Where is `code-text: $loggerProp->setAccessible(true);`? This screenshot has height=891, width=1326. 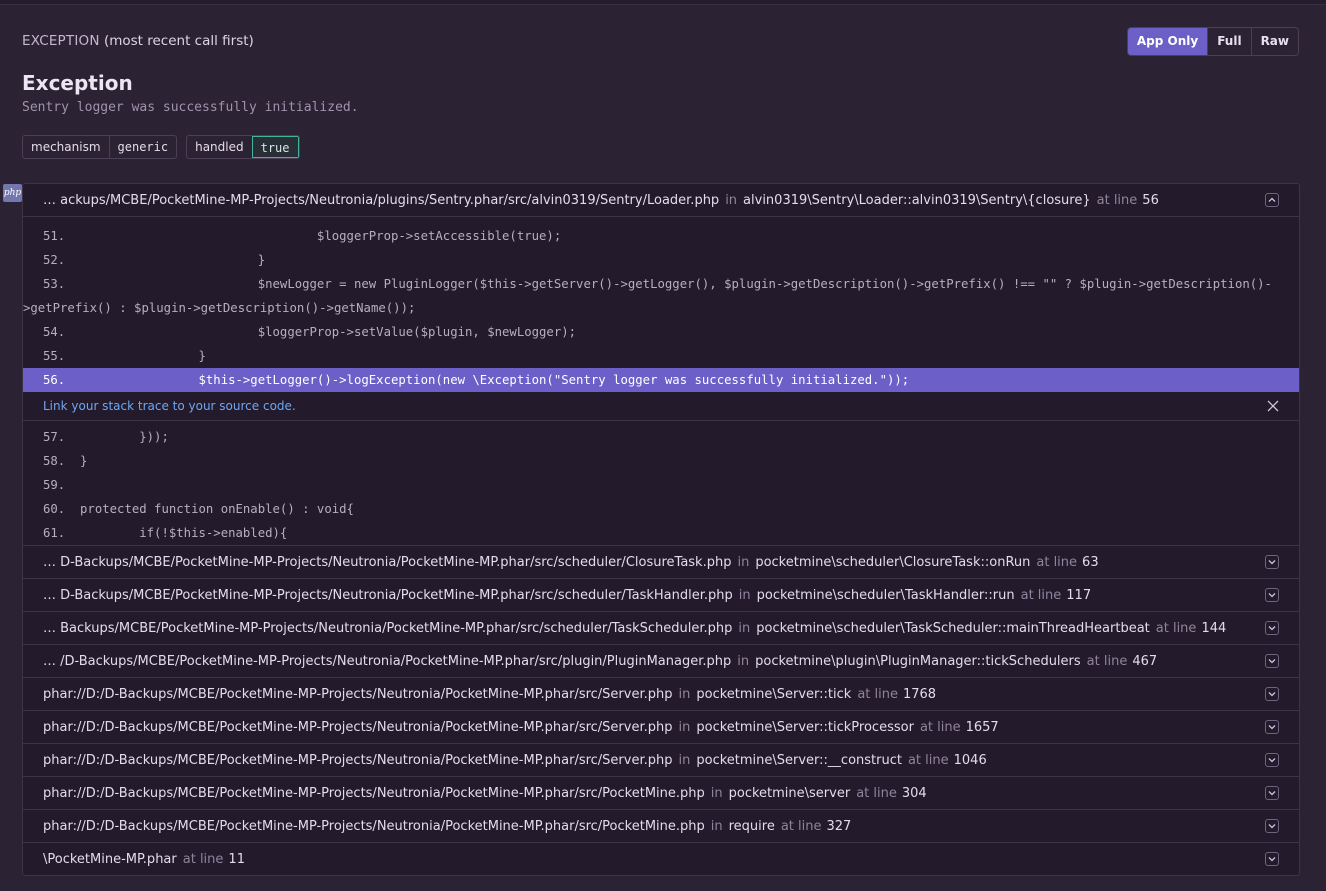
code-text: $loggerProp->setAccessible(true); is located at coordinates (313, 236).